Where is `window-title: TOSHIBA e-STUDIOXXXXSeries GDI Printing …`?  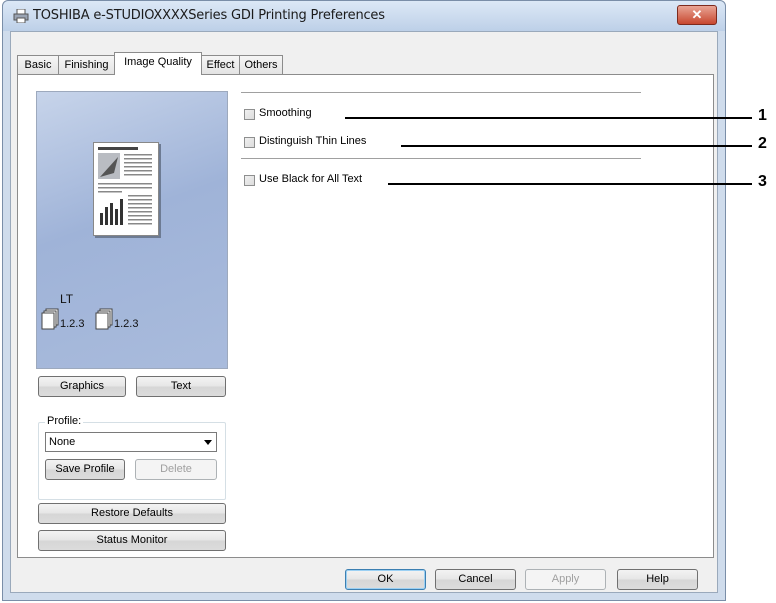
window-title: TOSHIBA e-STUDIOXXXXSeries GDI Printing … is located at coordinates (209, 15).